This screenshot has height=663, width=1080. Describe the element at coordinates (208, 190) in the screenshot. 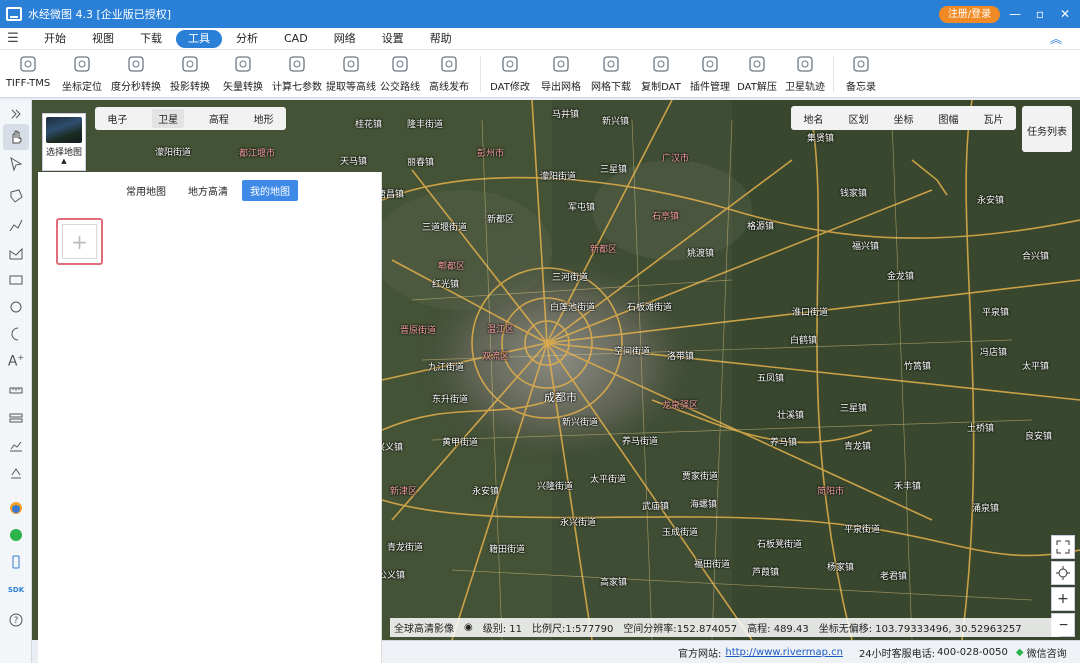

I see `panel-tab-1: 地方高清` at that location.